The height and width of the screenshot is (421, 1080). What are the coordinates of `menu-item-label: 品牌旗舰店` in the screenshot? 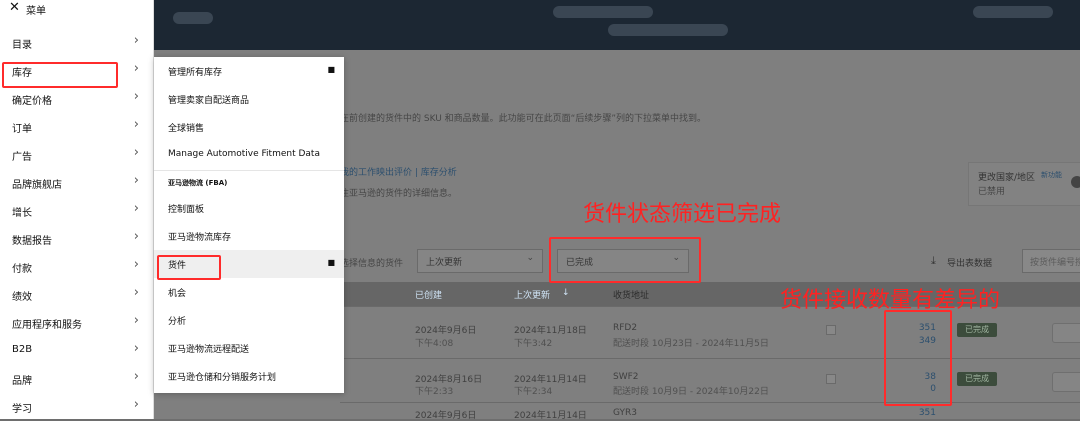 It's located at (37, 185).